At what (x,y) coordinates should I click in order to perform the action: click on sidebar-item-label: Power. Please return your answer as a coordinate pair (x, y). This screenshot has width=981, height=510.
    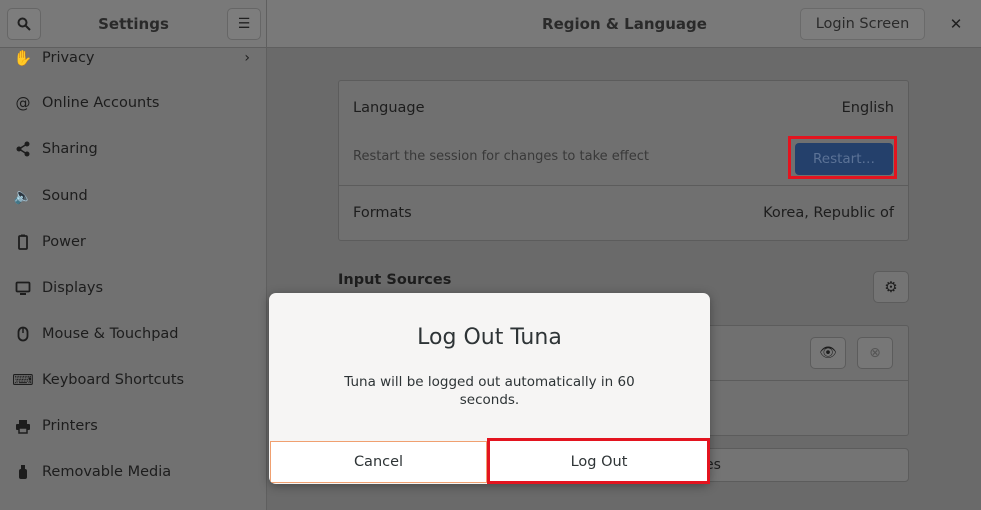
    Looking at the image, I should click on (64, 242).